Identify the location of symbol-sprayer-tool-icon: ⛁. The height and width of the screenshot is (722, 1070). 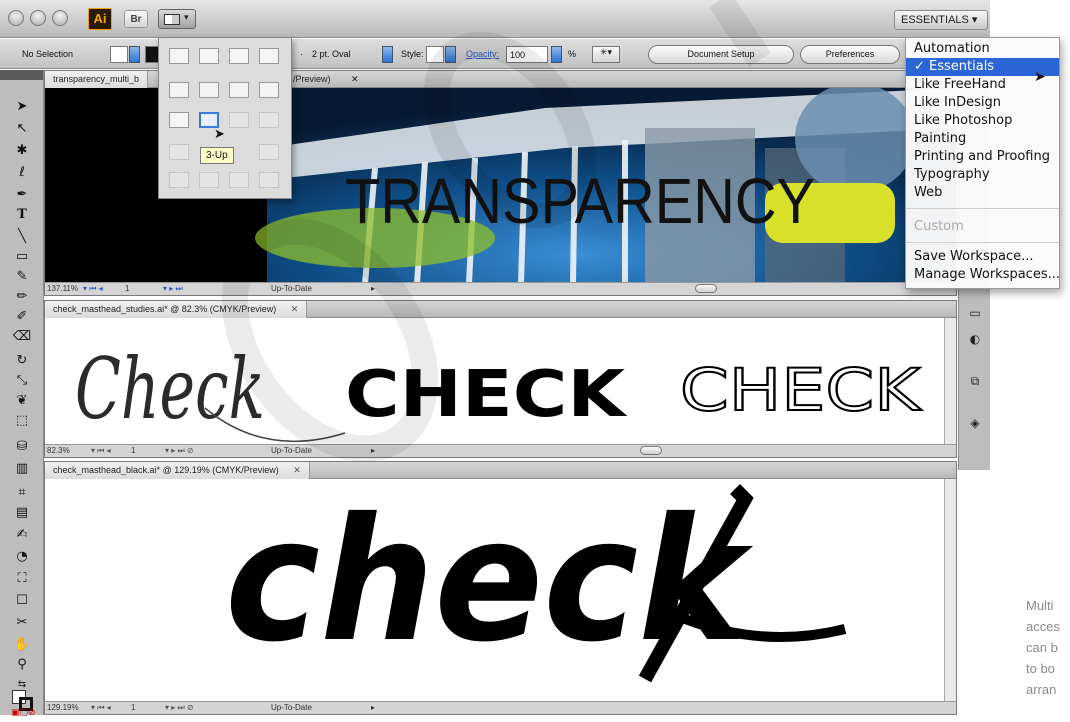
(22, 447).